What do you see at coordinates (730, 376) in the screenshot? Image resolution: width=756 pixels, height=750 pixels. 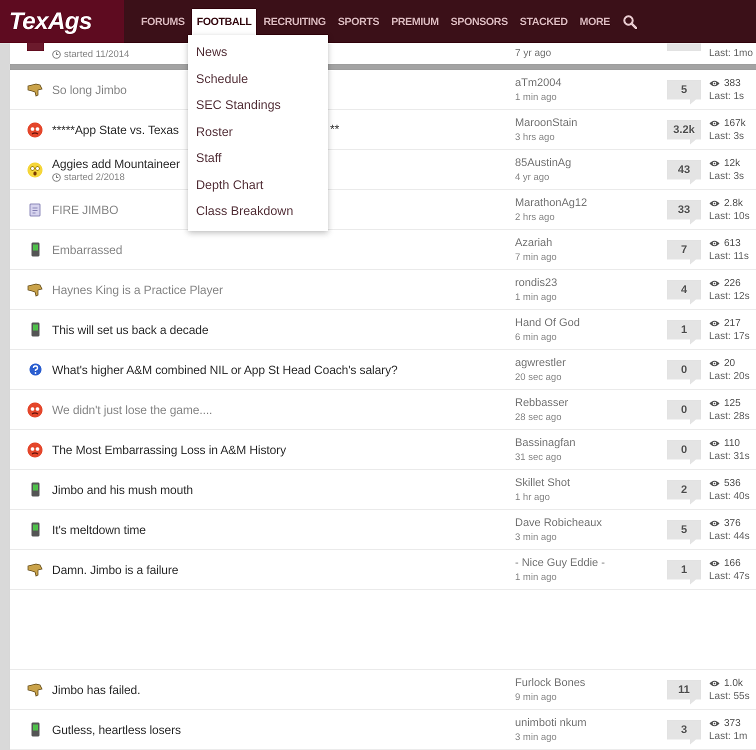 I see `last-reply-time: Last: 20s` at bounding box center [730, 376].